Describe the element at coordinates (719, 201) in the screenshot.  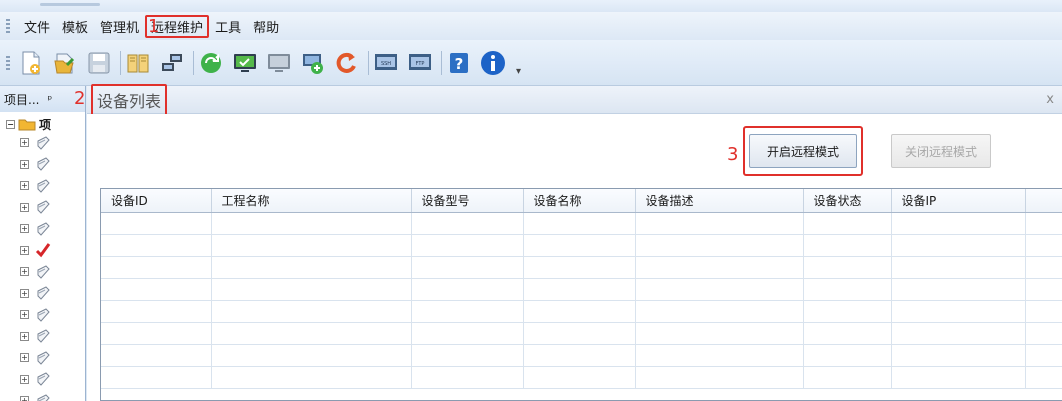
I see `column-header-device-description: 设备描述` at that location.